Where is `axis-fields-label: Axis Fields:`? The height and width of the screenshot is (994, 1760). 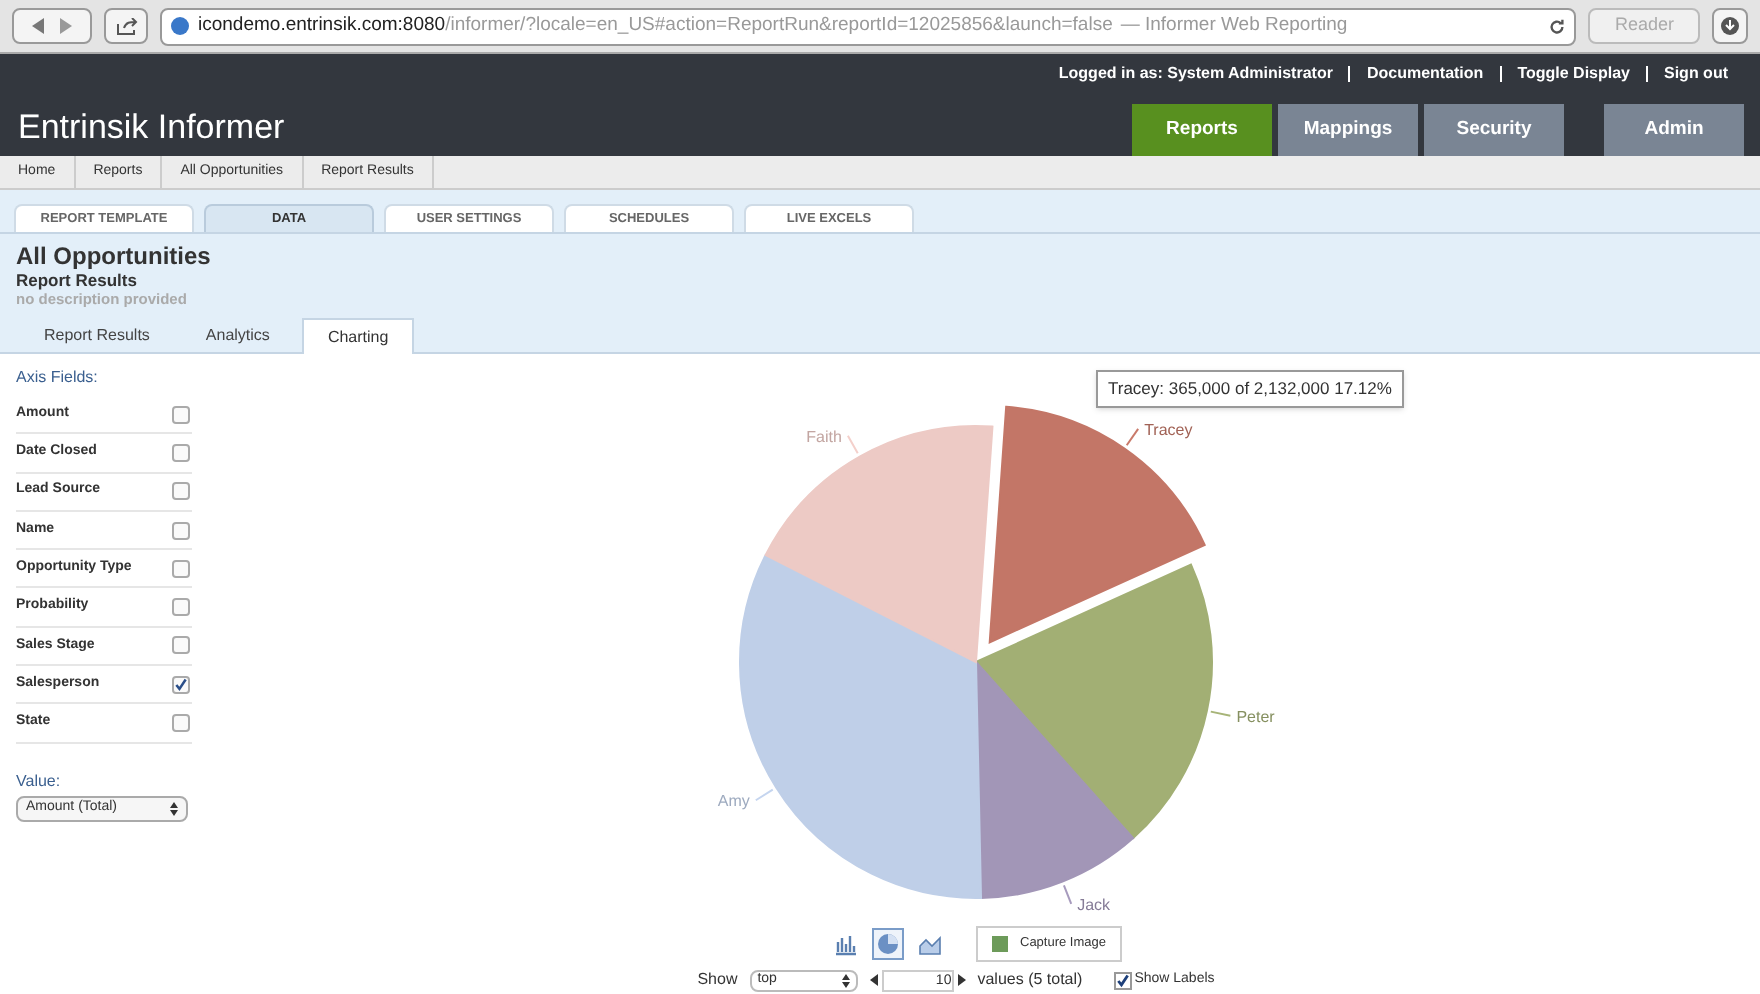 axis-fields-label: Axis Fields: is located at coordinates (58, 378).